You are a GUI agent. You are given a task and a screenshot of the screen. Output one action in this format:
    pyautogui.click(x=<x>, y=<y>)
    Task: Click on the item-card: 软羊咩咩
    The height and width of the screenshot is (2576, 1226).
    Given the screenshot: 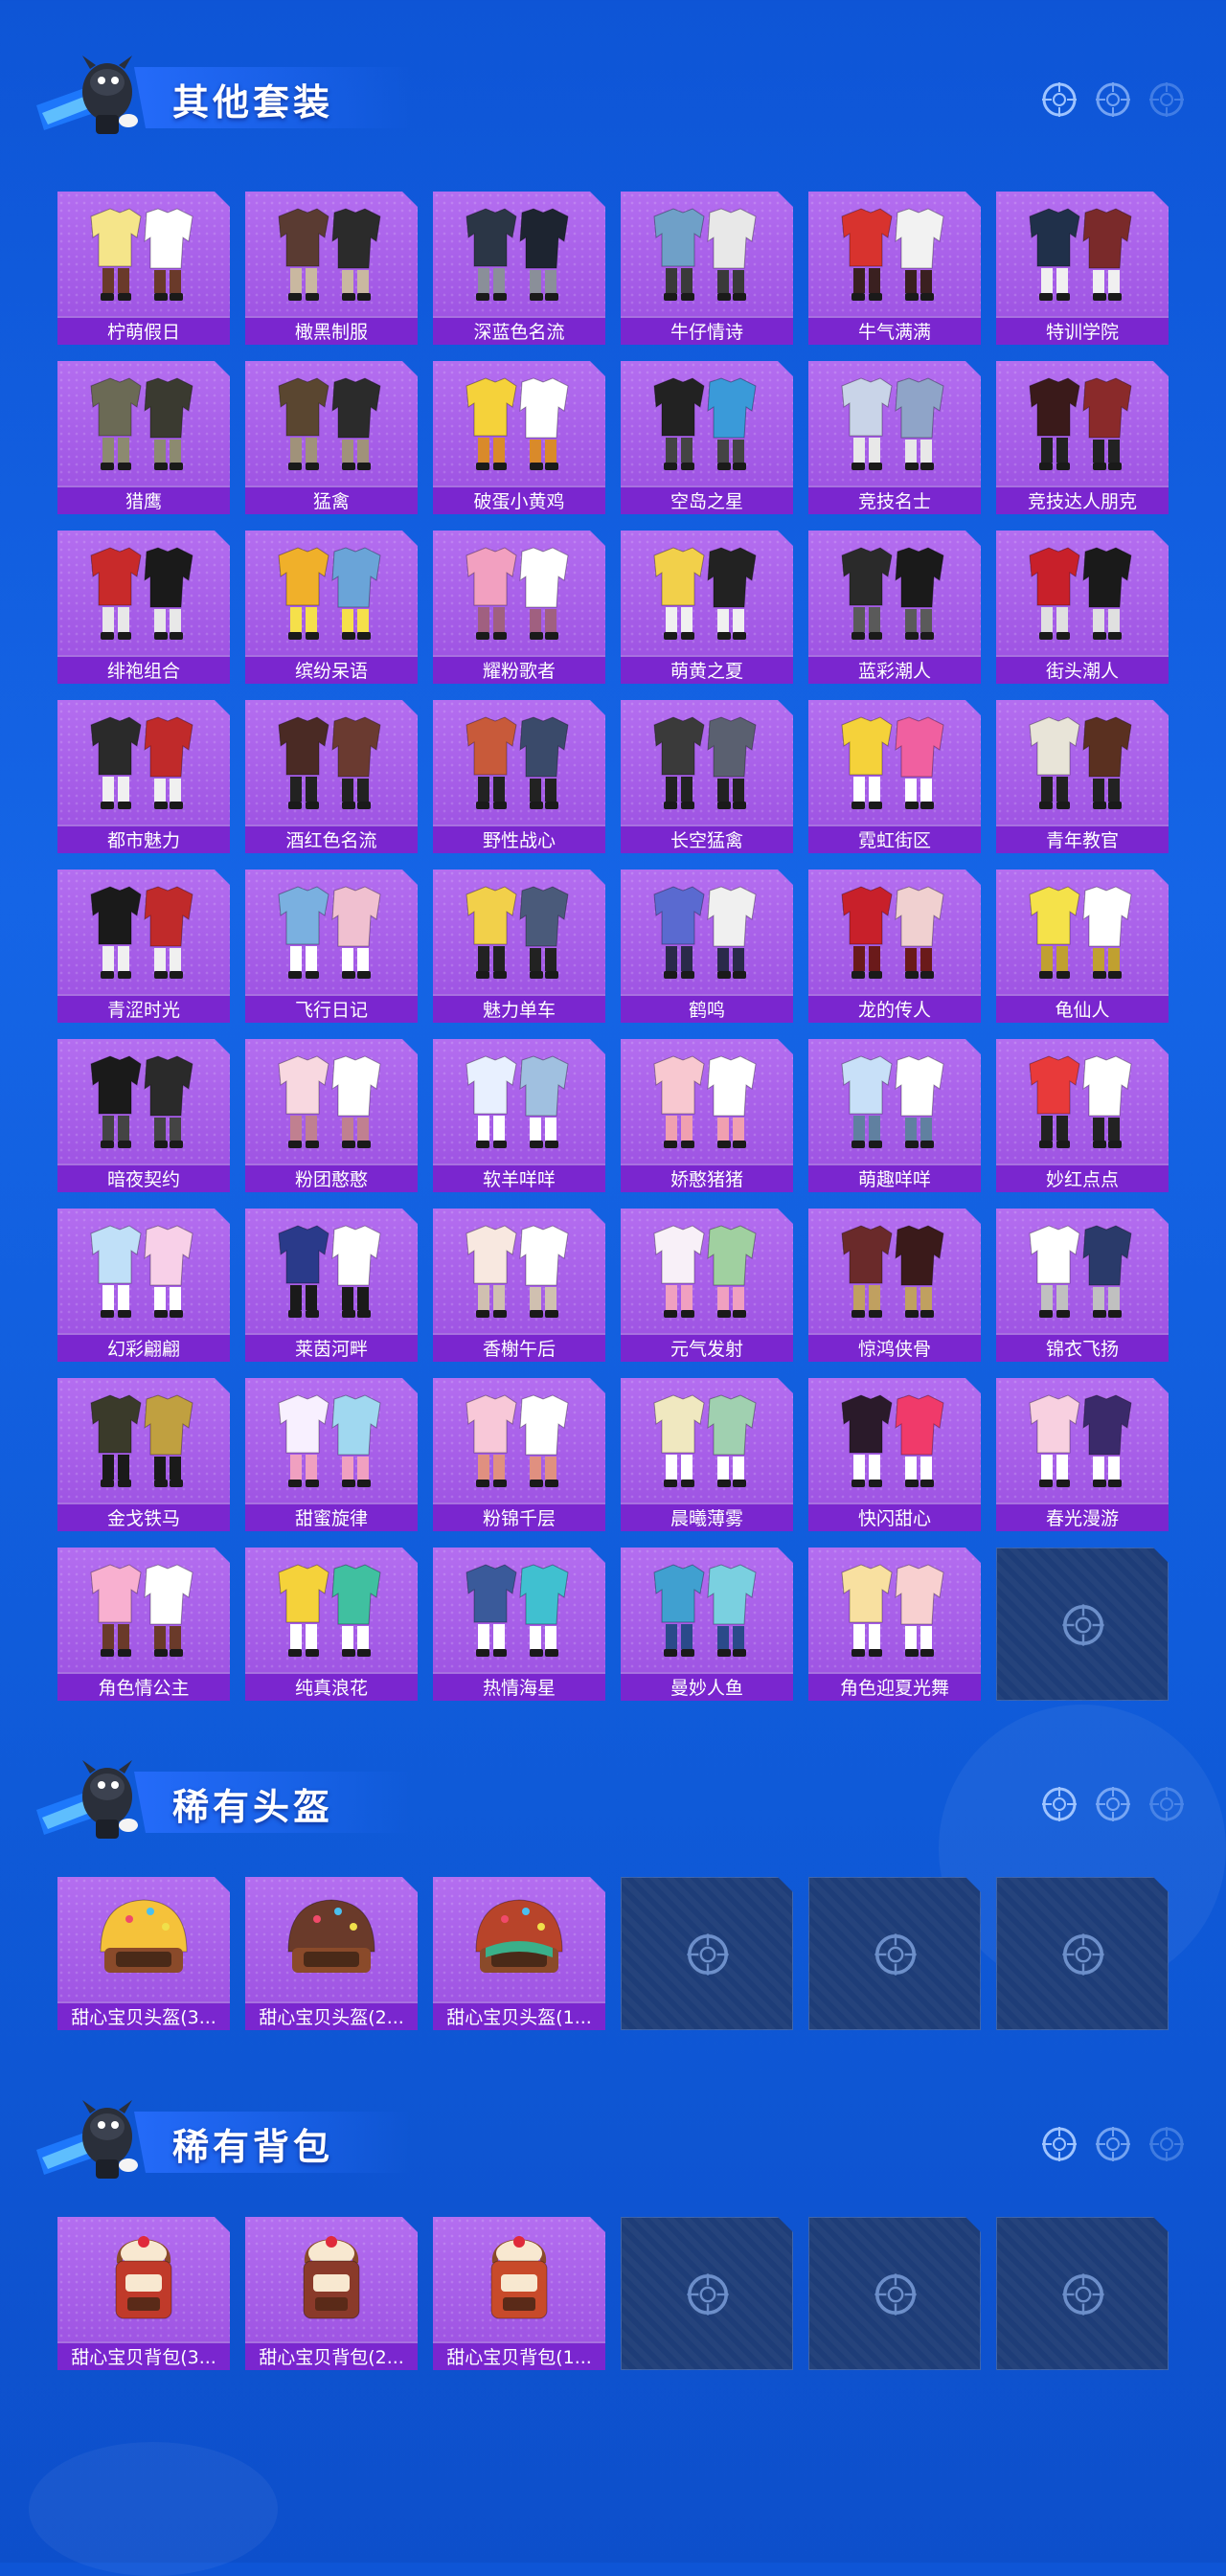 What is the action you would take?
    pyautogui.click(x=519, y=1115)
    